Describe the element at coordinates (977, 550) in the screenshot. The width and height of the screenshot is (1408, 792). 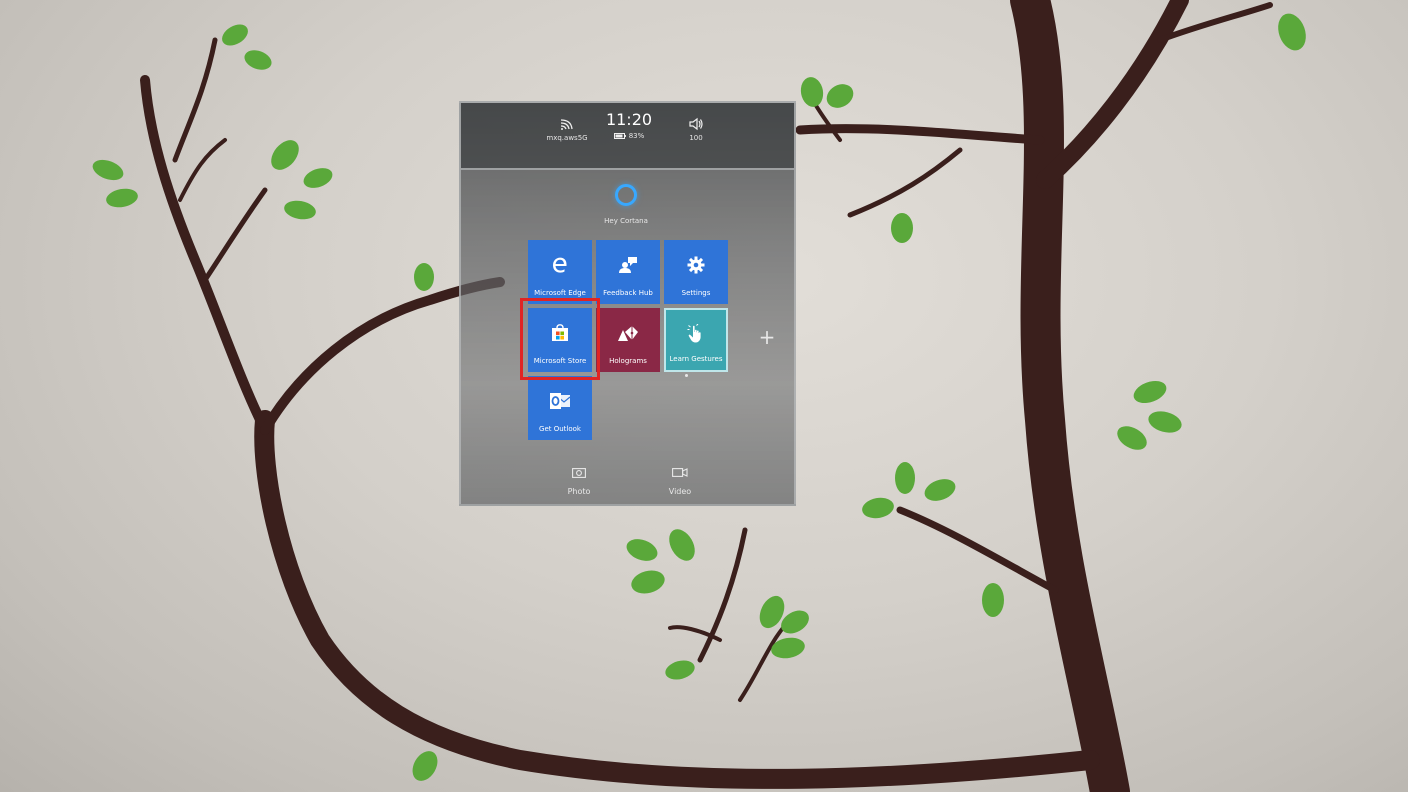
I see `branch-lower-right` at that location.